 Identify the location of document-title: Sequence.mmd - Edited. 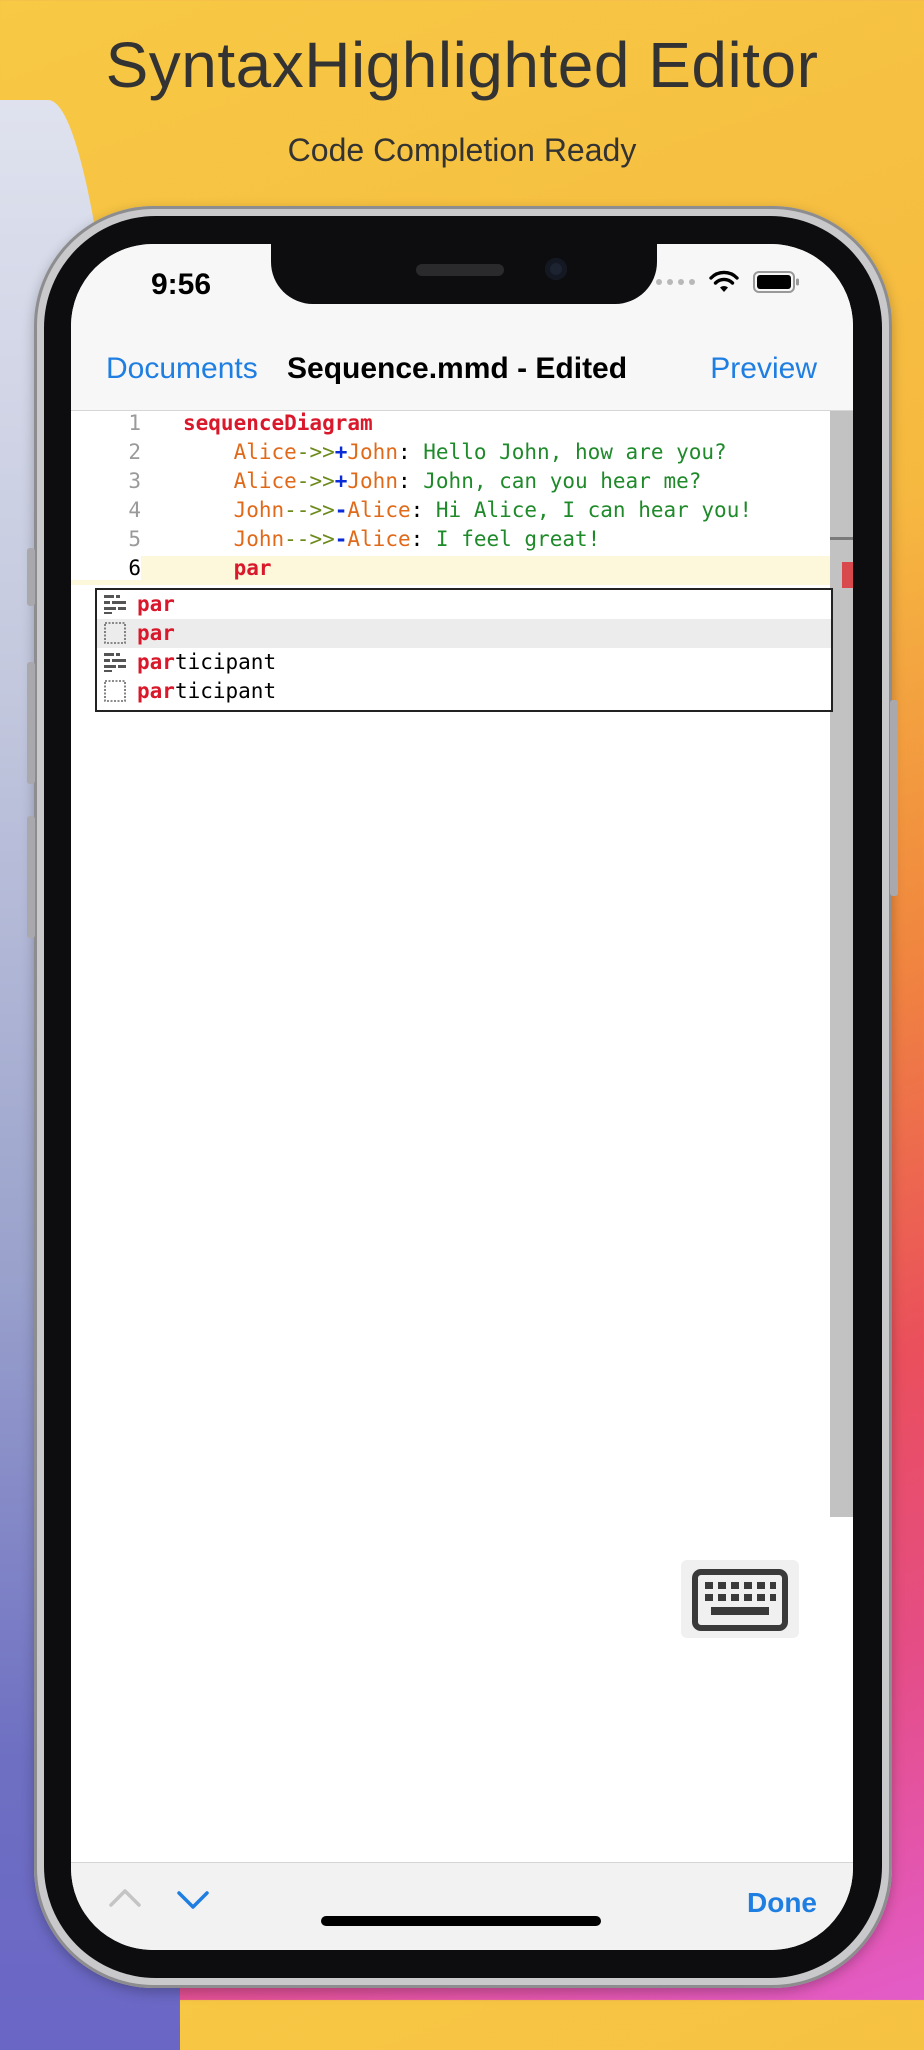
(457, 368).